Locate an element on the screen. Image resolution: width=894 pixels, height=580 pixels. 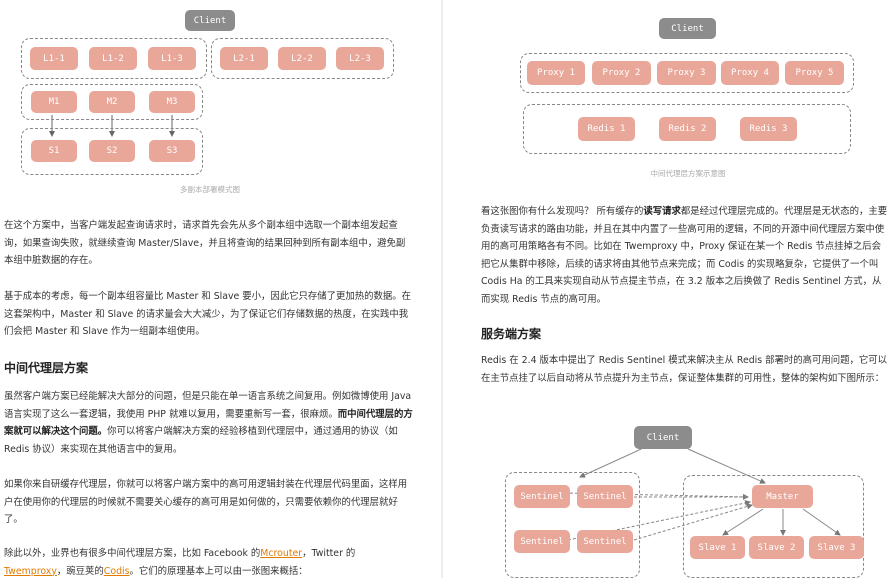
slave-node: Slave 2 is located at coordinates (776, 547).